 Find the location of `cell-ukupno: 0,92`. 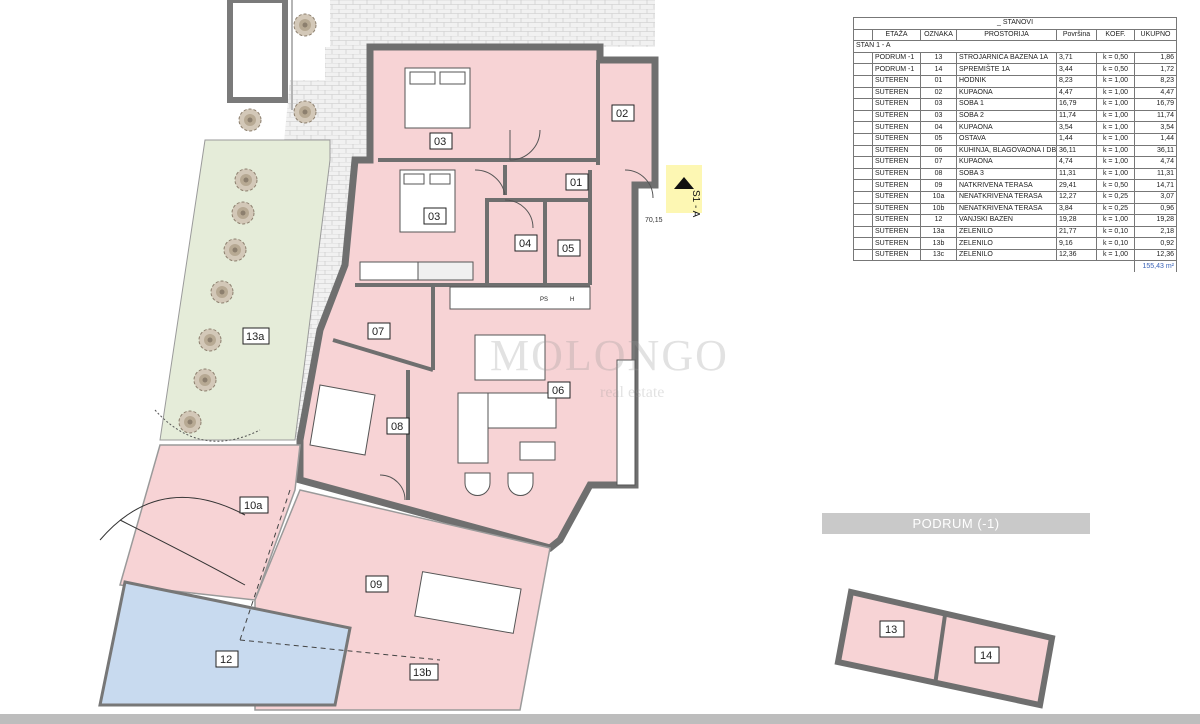

cell-ukupno: 0,92 is located at coordinates (1155, 243).